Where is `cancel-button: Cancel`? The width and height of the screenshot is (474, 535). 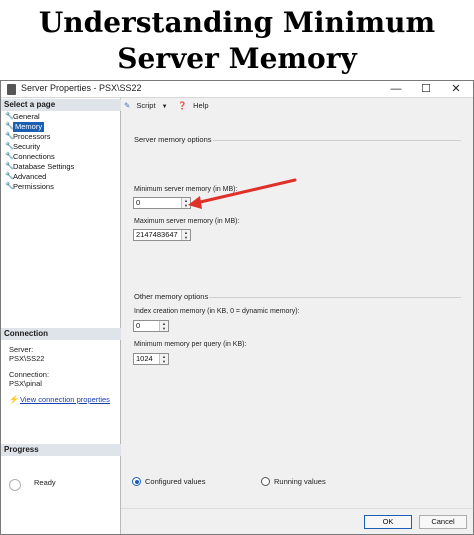 cancel-button: Cancel is located at coordinates (443, 522).